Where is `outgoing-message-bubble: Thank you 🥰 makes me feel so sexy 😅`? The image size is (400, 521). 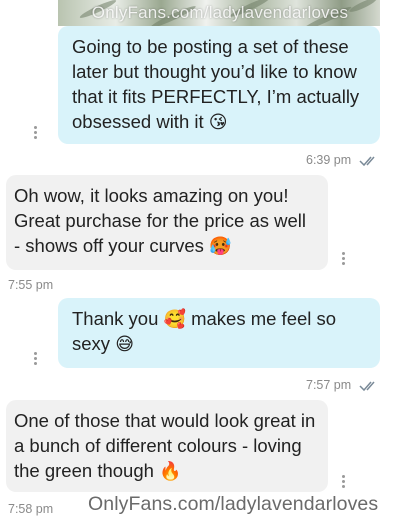
outgoing-message-bubble: Thank you 🥰 makes me feel so sexy 😅 is located at coordinates (219, 333).